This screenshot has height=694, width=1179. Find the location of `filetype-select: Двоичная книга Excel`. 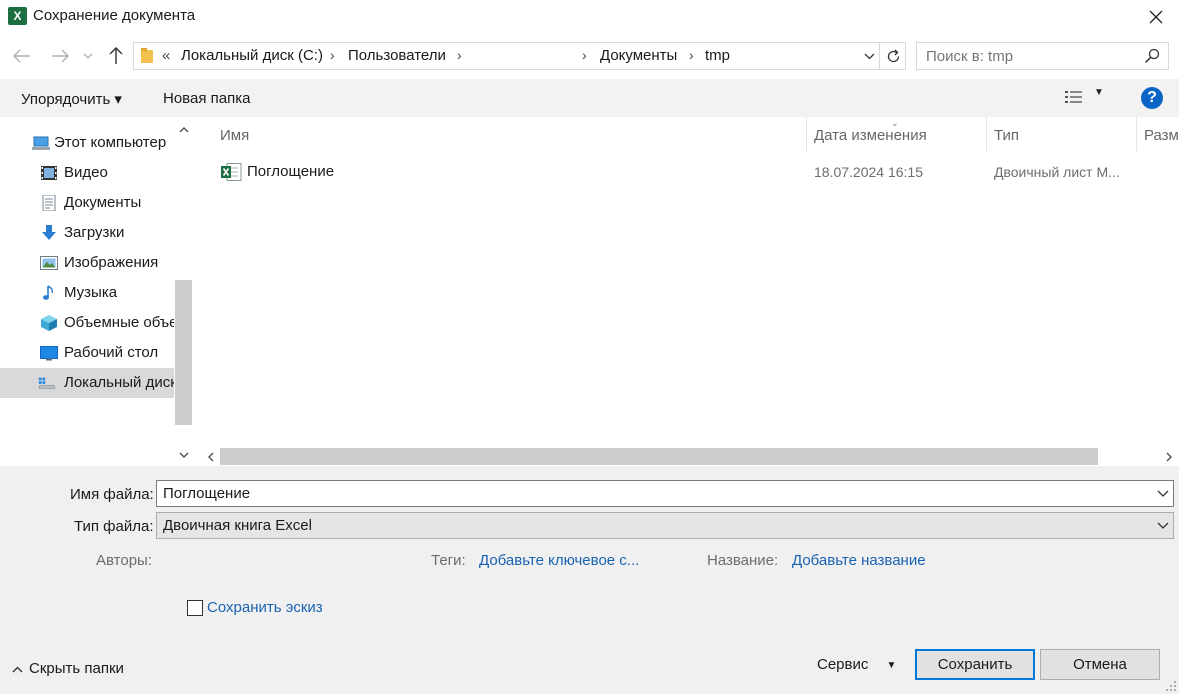

filetype-select: Двоичная книга Excel is located at coordinates (665, 525).